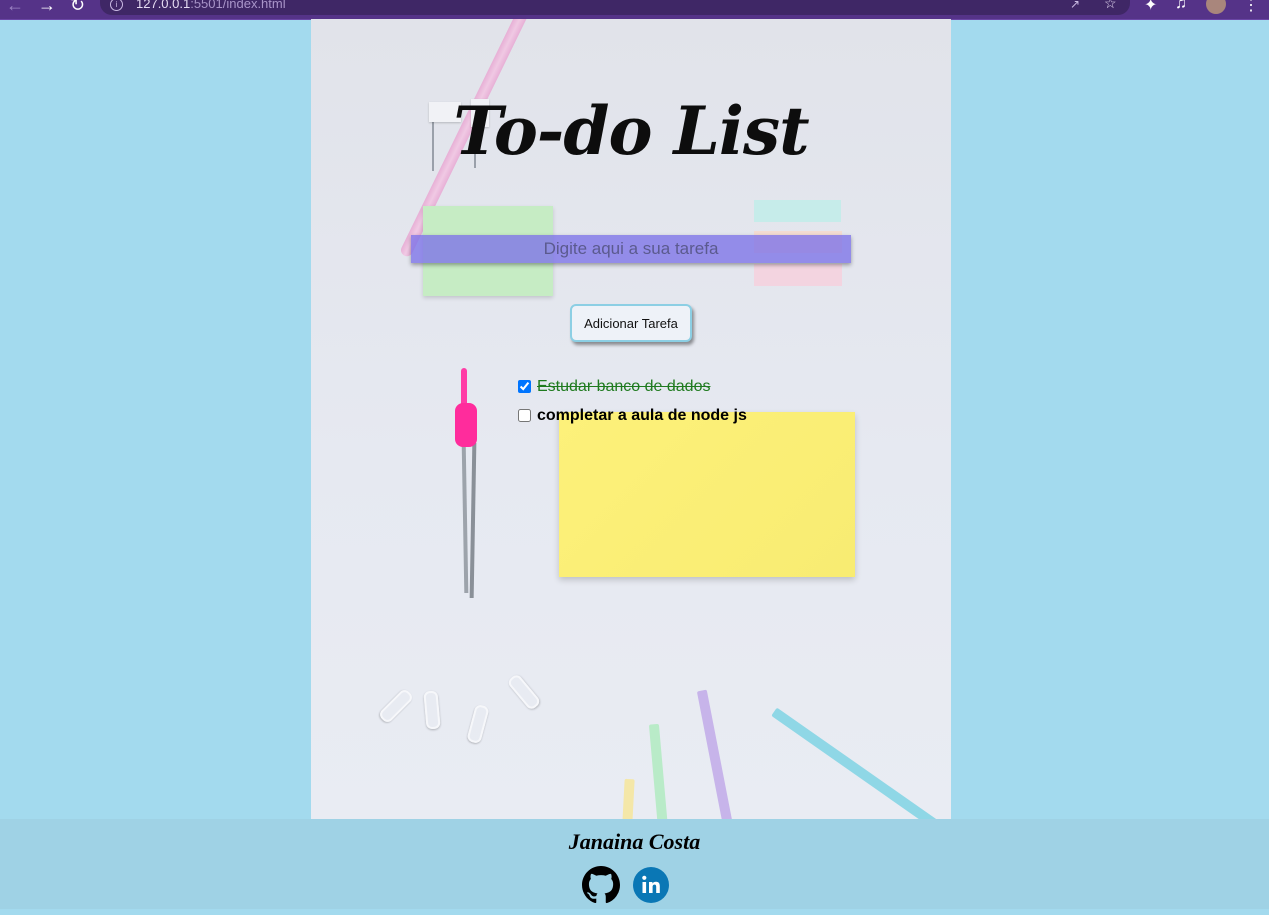  What do you see at coordinates (47, 8) in the screenshot?
I see `forward-icon: →` at bounding box center [47, 8].